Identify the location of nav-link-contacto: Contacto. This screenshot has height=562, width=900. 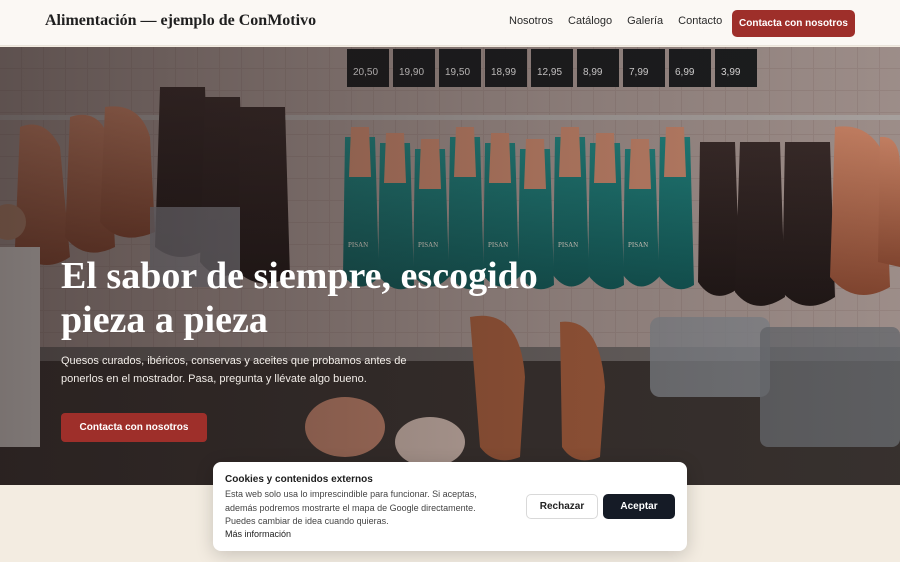
(700, 21).